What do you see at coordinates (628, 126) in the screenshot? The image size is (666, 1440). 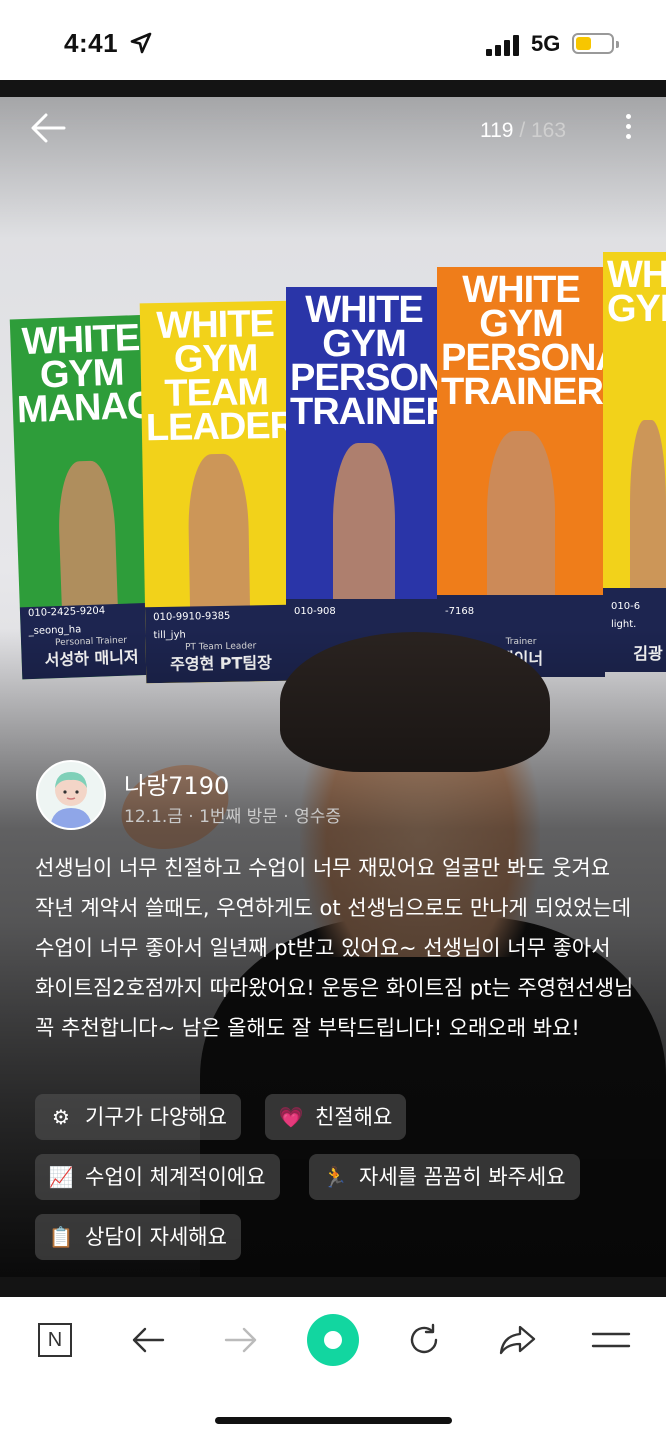 I see `more-vertical-icon` at bounding box center [628, 126].